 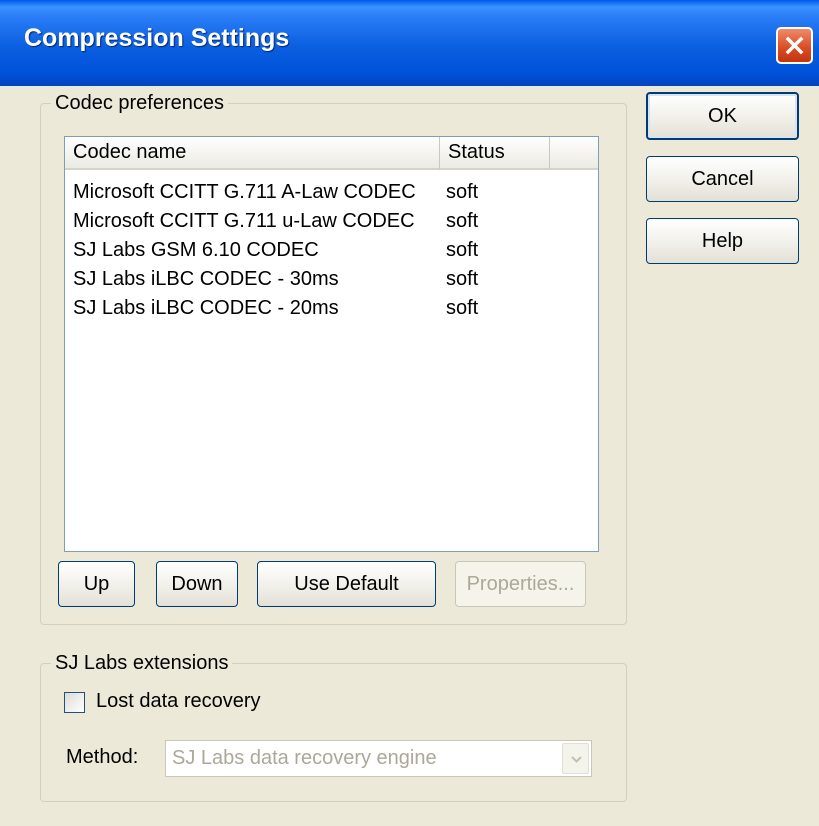 What do you see at coordinates (304, 758) in the screenshot?
I see `method-value: SJ Labs data recovery engine` at bounding box center [304, 758].